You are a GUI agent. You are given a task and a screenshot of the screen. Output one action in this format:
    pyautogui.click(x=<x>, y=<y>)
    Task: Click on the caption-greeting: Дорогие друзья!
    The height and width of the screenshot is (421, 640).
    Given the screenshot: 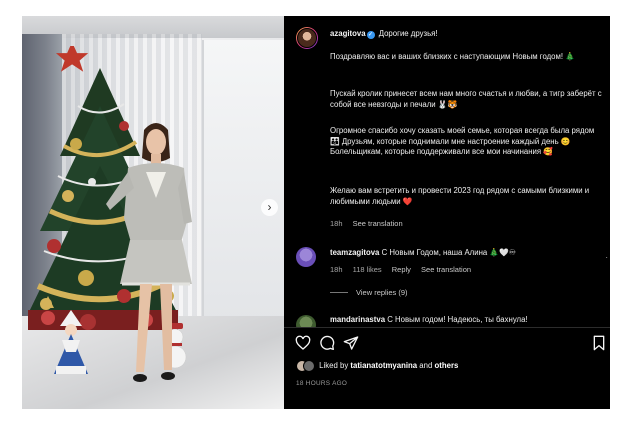 What is the action you would take?
    pyautogui.click(x=408, y=33)
    